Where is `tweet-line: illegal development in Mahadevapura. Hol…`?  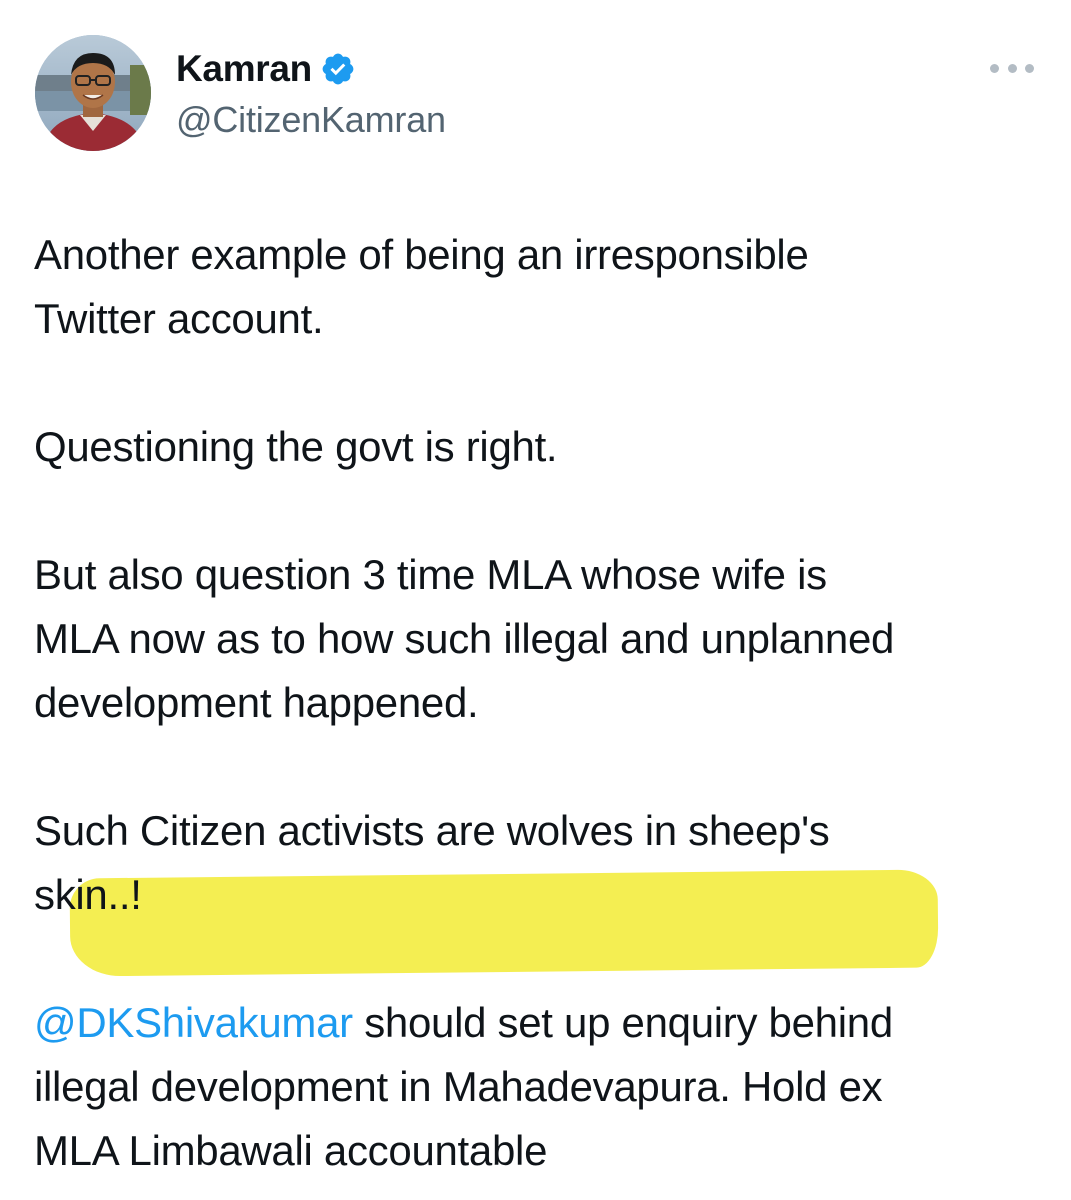
tweet-line: illegal development in Mahadevapura. Hol… is located at coordinates (458, 1086).